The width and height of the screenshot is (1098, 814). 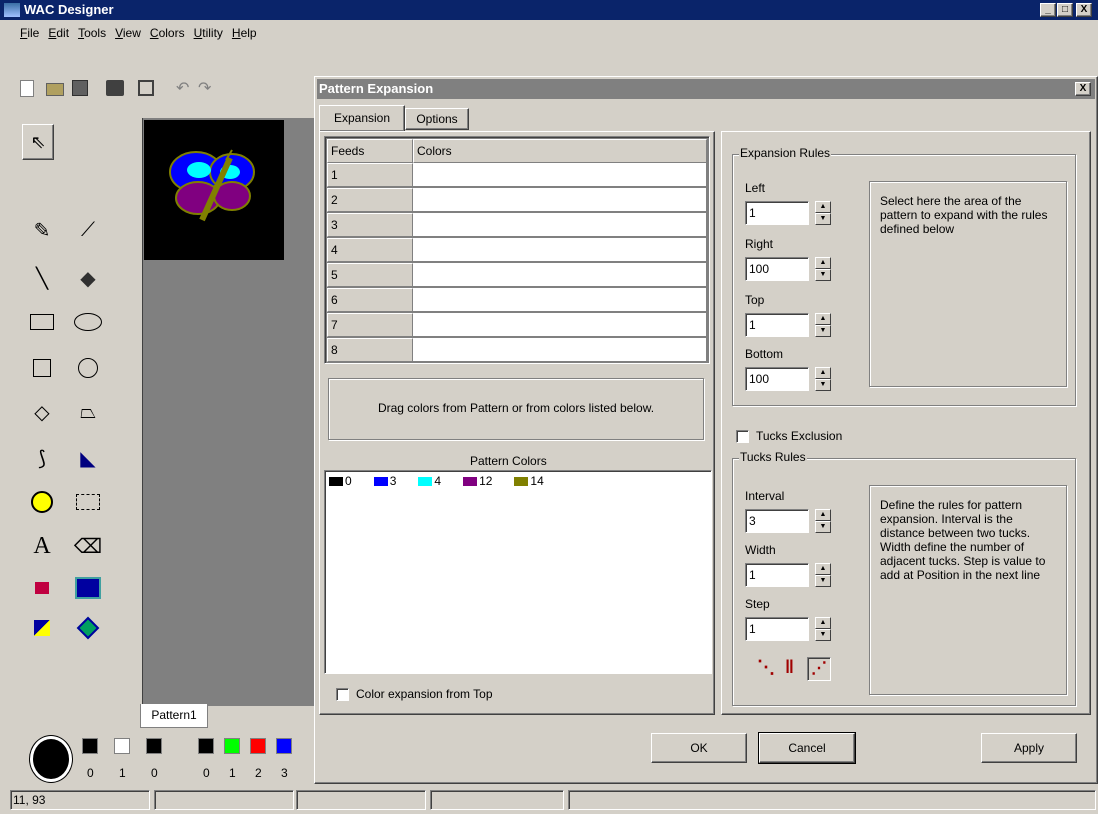 What do you see at coordinates (823, 521) in the screenshot?
I see `interval-spinner: ▲ ▼` at bounding box center [823, 521].